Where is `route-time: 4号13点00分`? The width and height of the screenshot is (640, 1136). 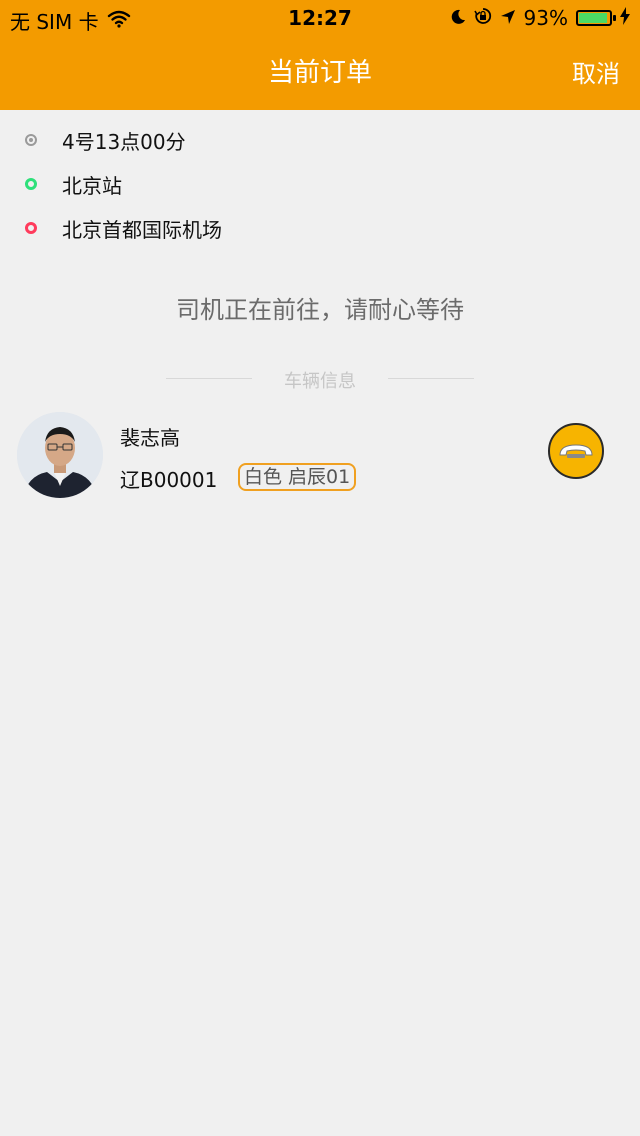 route-time: 4号13点00分 is located at coordinates (124, 141).